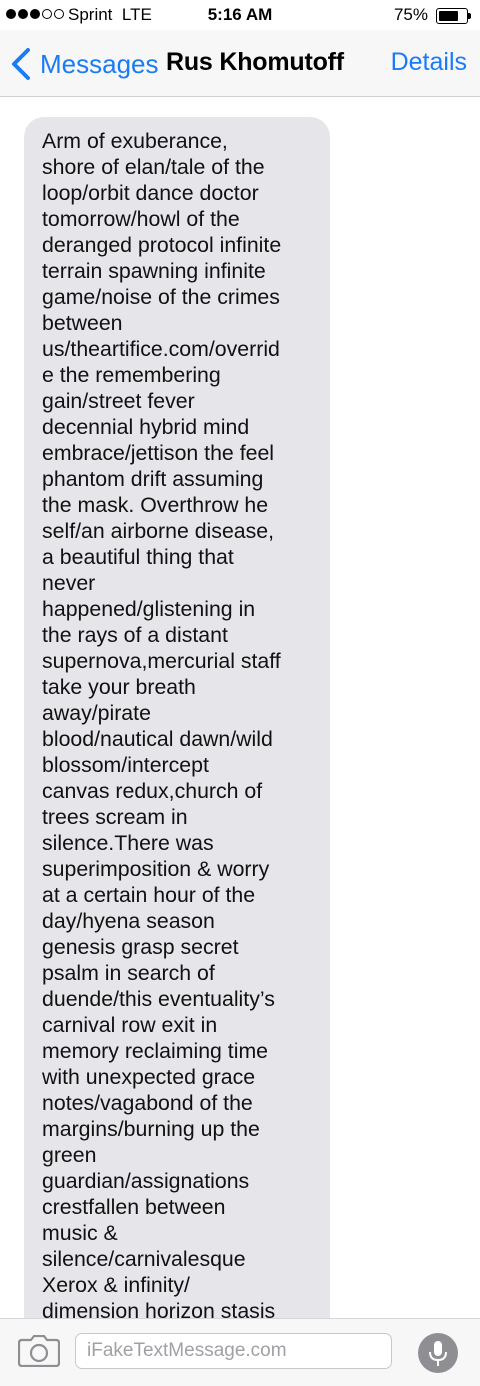 This screenshot has height=1386, width=480. What do you see at coordinates (454, 16) in the screenshot?
I see `battery-icon` at bounding box center [454, 16].